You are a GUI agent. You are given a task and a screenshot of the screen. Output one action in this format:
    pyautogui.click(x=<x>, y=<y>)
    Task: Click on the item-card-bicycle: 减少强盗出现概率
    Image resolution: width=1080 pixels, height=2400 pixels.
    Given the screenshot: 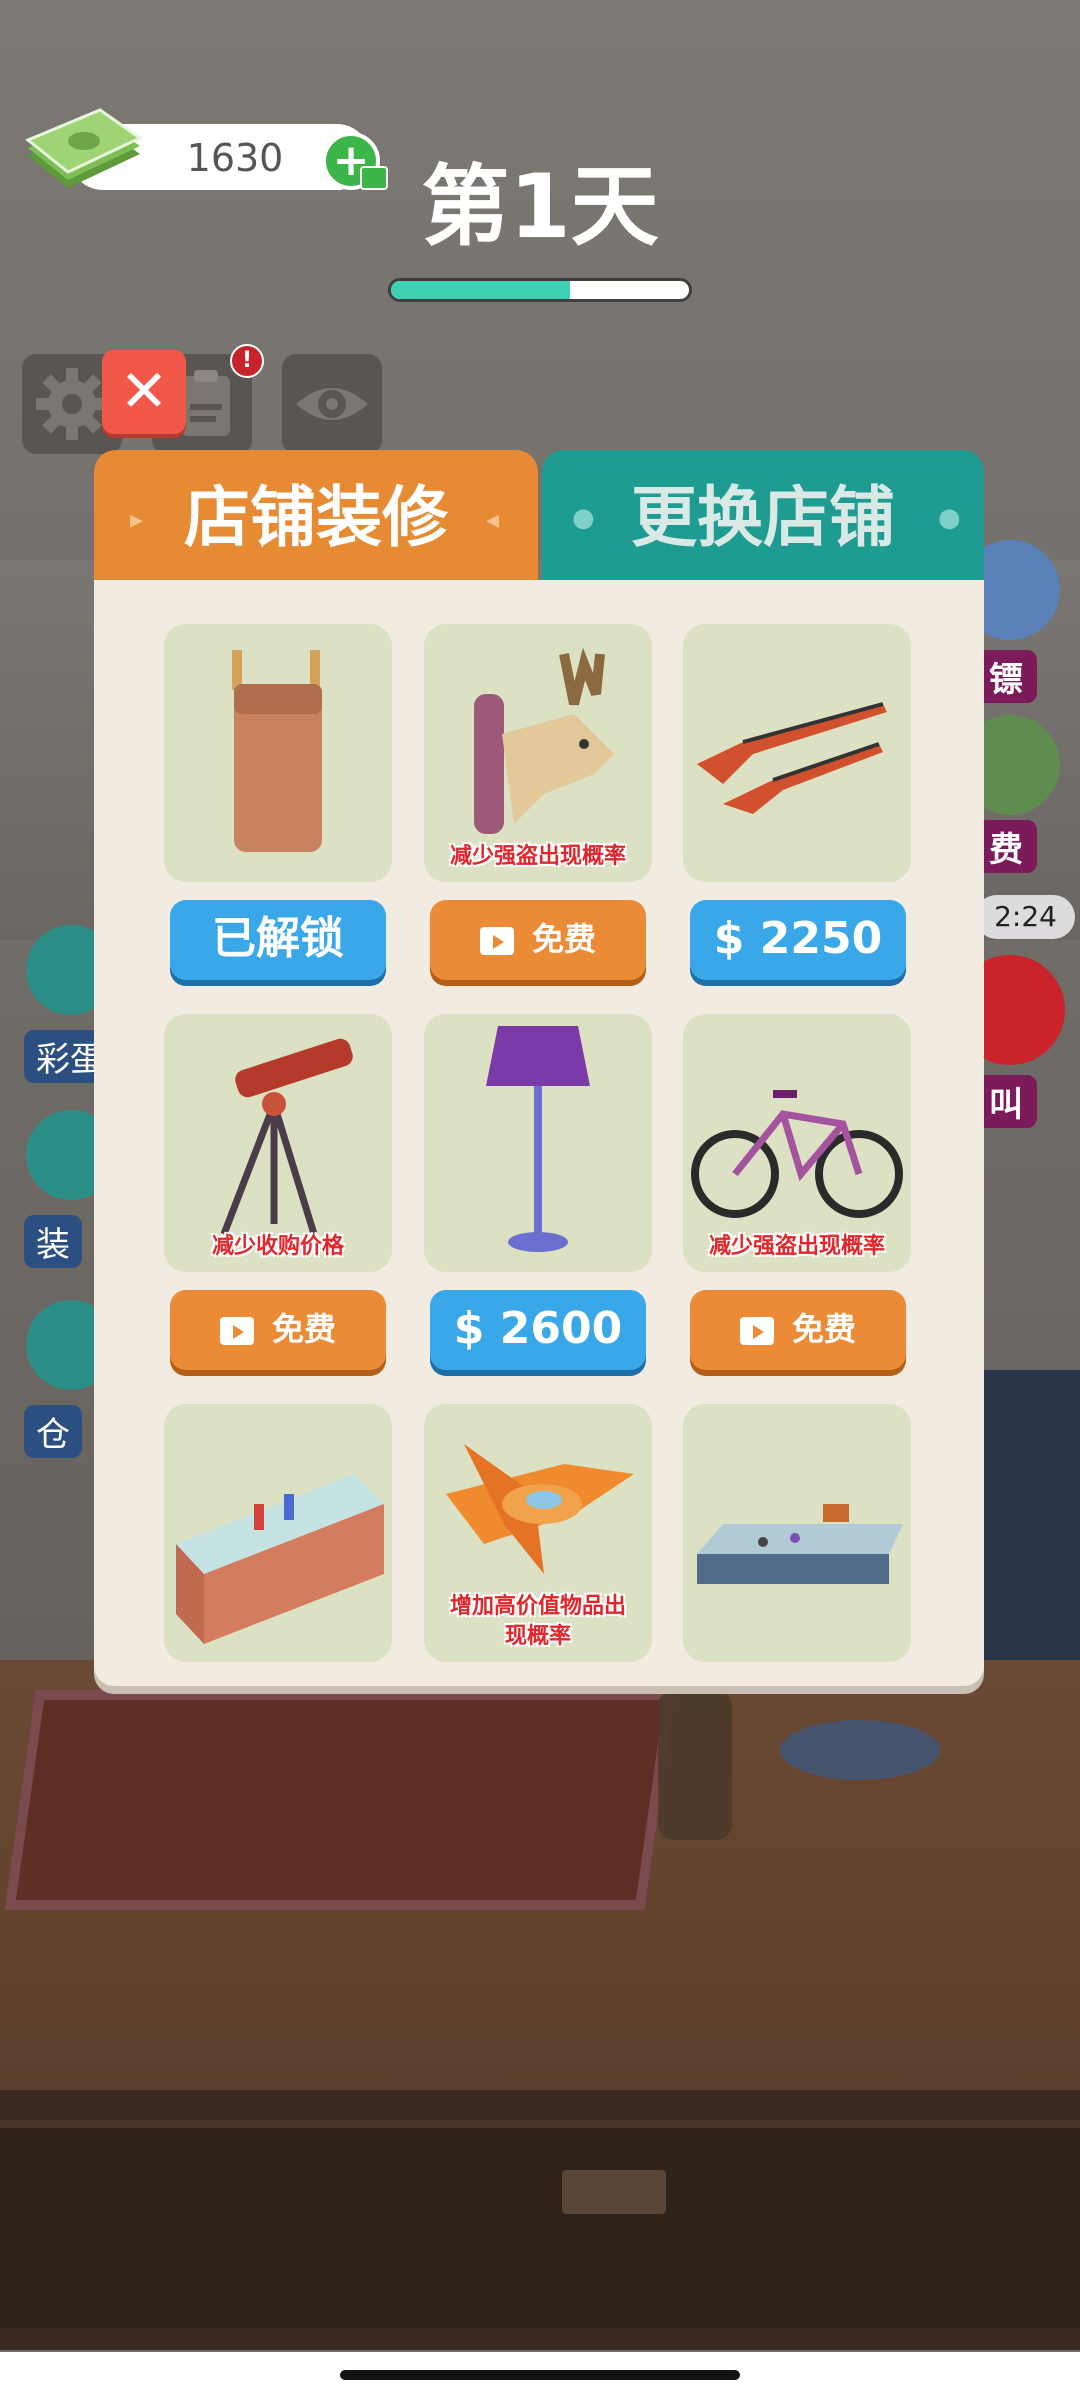 What is the action you would take?
    pyautogui.click(x=797, y=1143)
    